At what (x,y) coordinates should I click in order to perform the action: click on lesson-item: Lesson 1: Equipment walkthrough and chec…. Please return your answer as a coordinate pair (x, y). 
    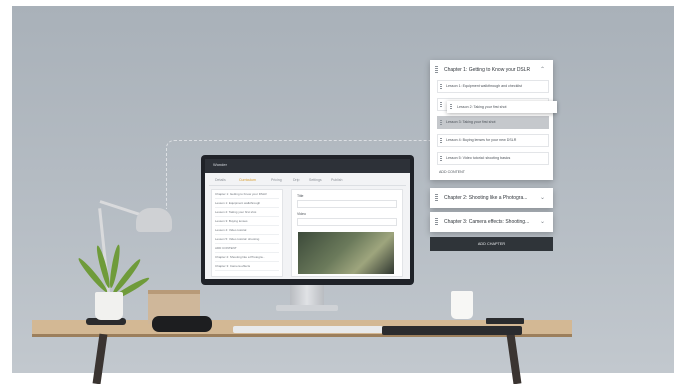
    Looking at the image, I should click on (493, 86).